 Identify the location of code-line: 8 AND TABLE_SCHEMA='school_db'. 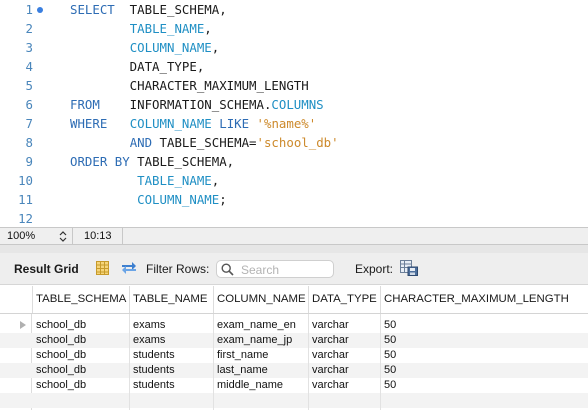
(294, 142).